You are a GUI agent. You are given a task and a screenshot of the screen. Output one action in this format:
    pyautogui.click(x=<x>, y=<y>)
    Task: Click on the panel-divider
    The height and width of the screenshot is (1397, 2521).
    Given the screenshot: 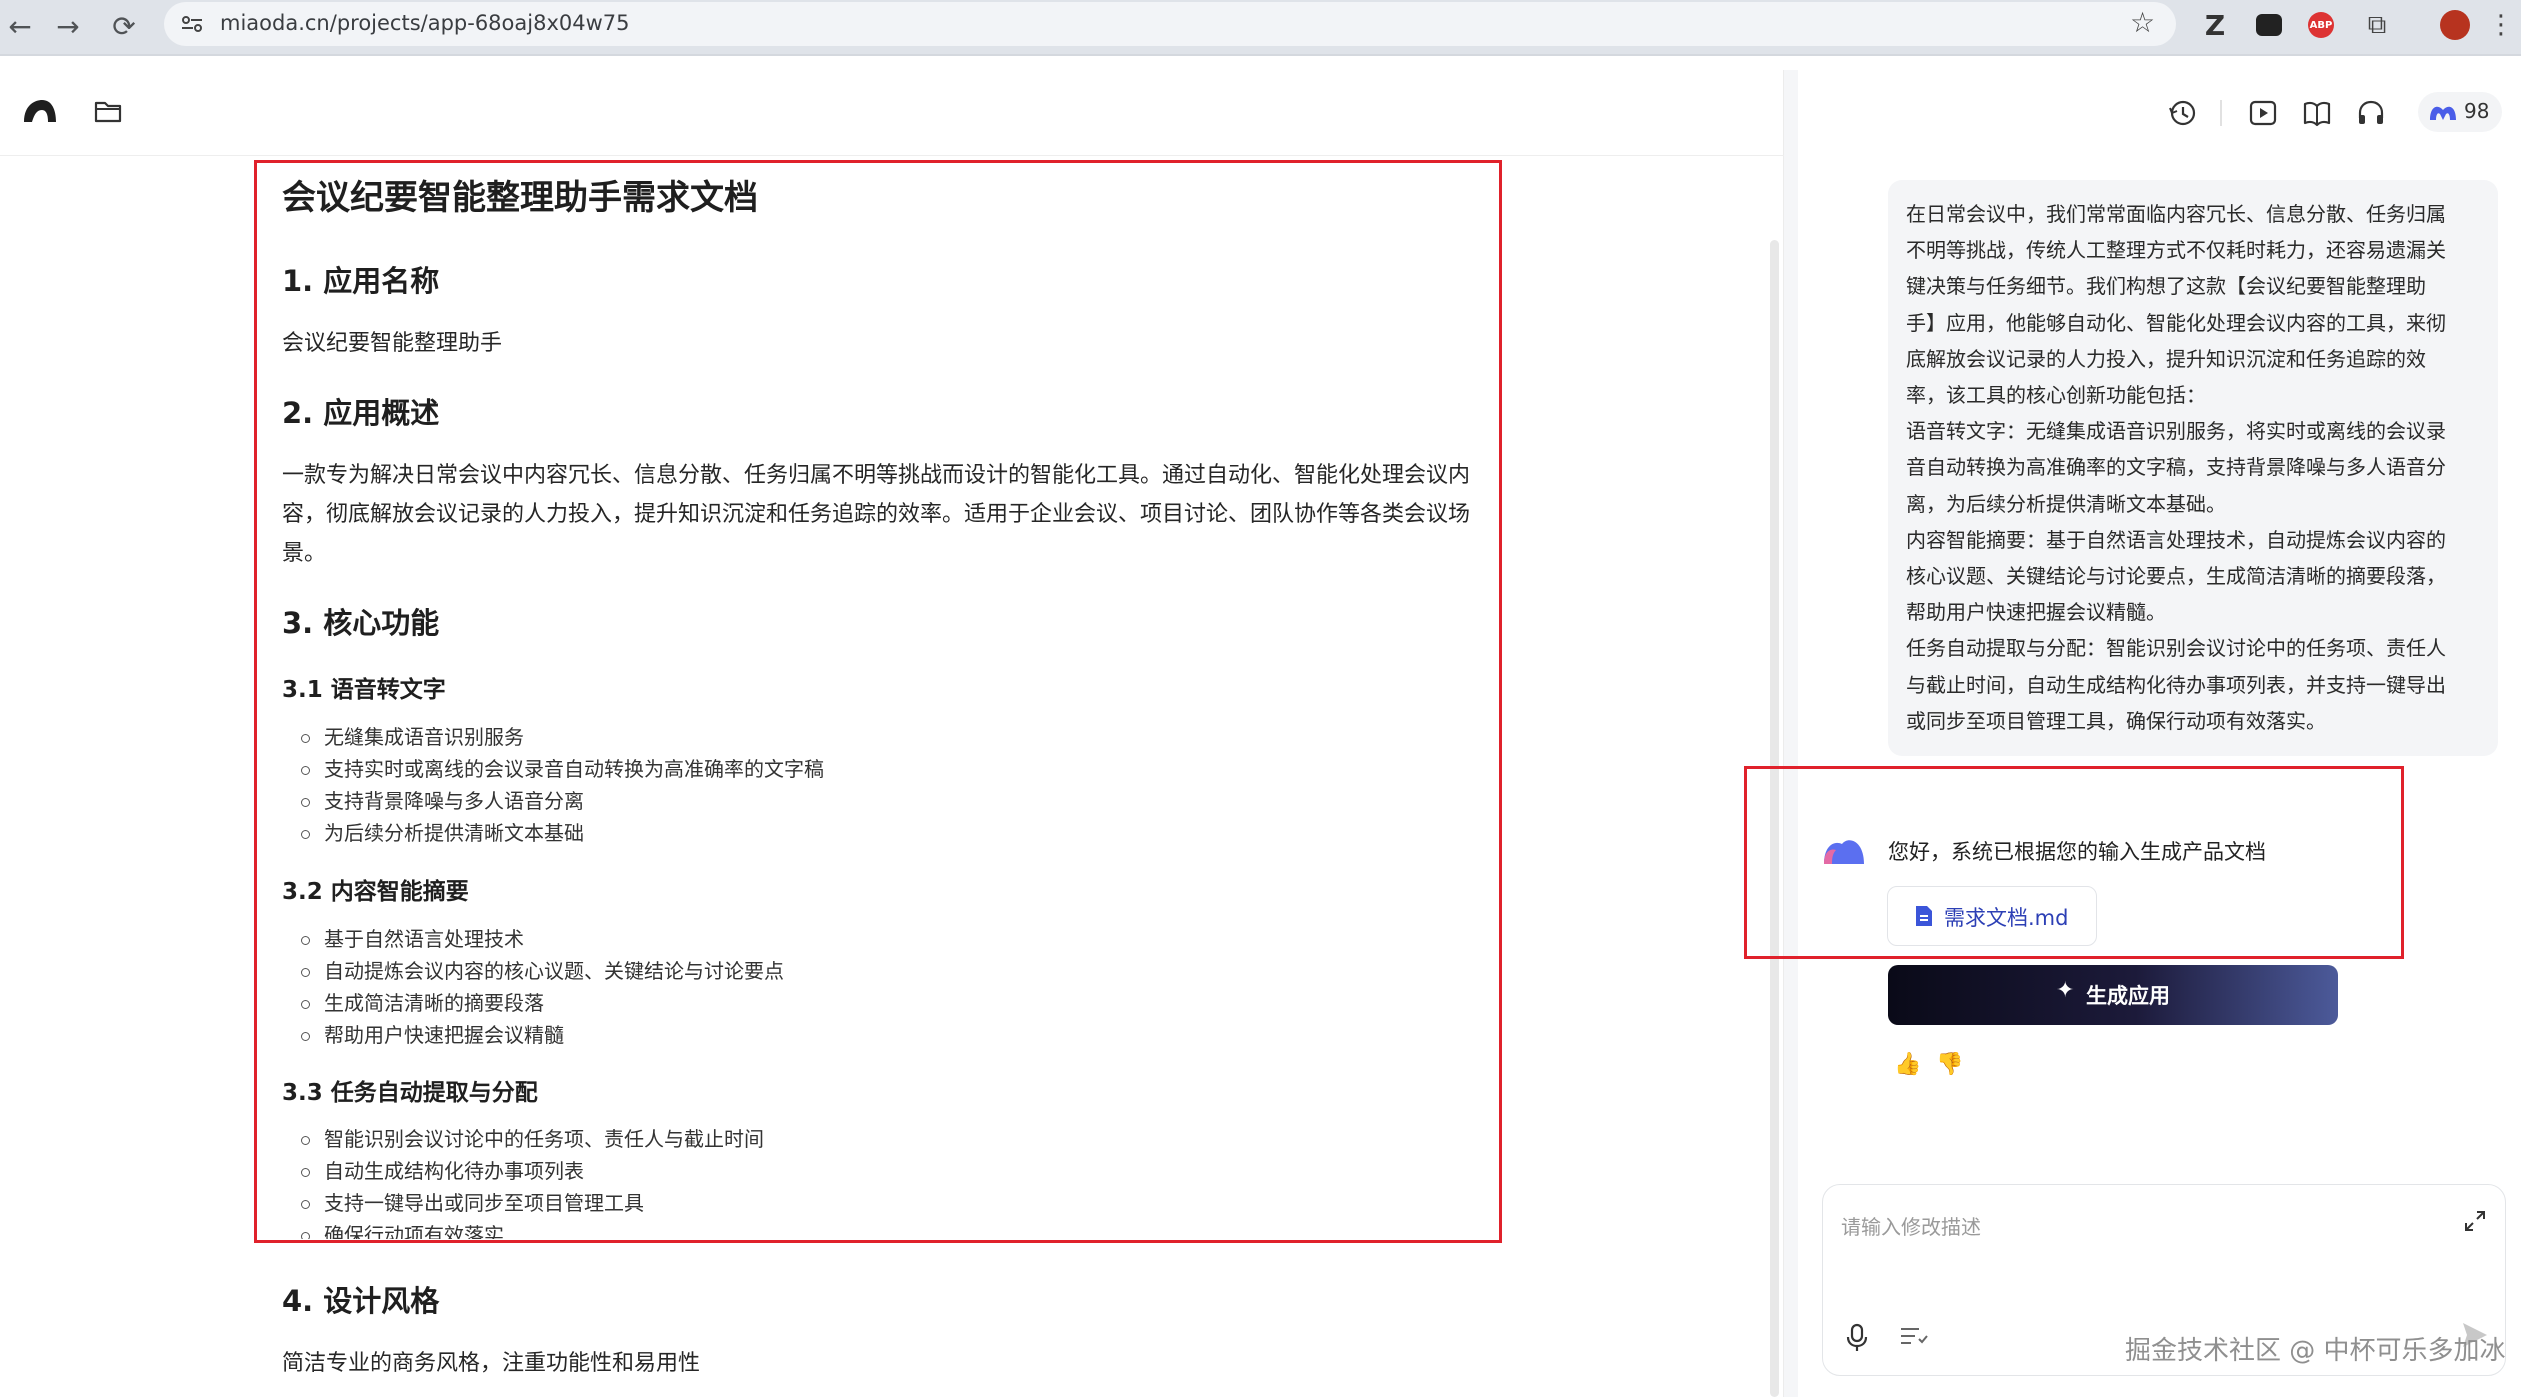 What is the action you would take?
    pyautogui.click(x=1791, y=733)
    